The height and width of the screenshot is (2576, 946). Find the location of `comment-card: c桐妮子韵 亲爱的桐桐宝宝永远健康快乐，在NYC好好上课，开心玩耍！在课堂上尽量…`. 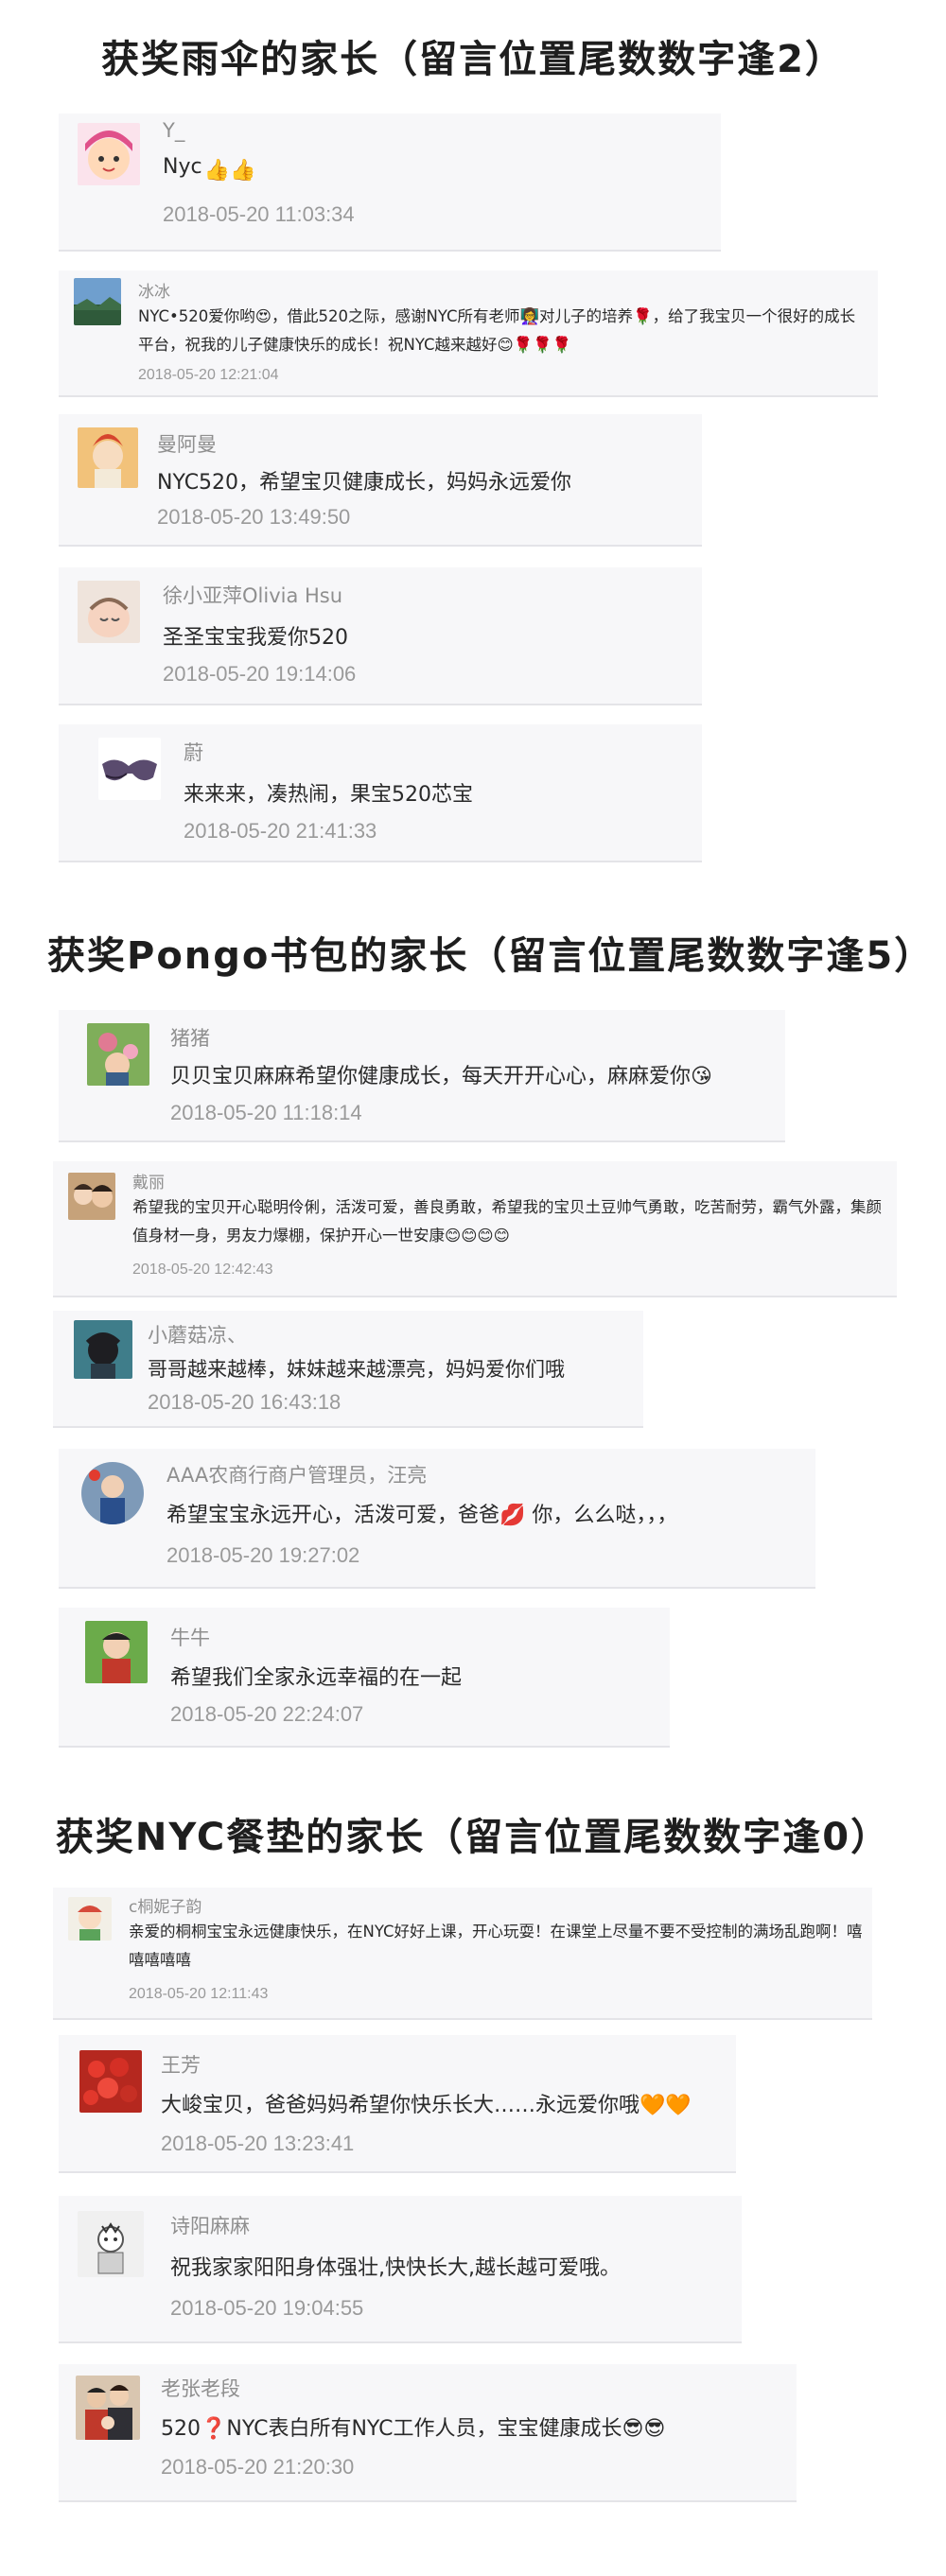

comment-card: c桐妮子韵 亲爱的桐桐宝宝永远健康快乐，在NYC好好上课，开心玩耍！在课堂上尽量… is located at coordinates (462, 1954).